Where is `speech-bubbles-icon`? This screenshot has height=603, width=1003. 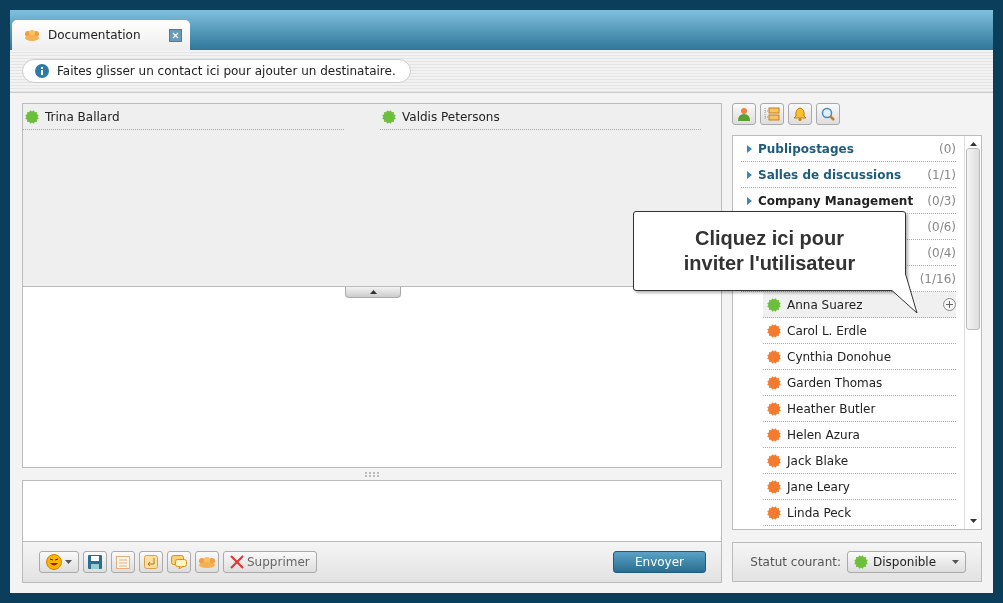
speech-bubbles-icon is located at coordinates (179, 562).